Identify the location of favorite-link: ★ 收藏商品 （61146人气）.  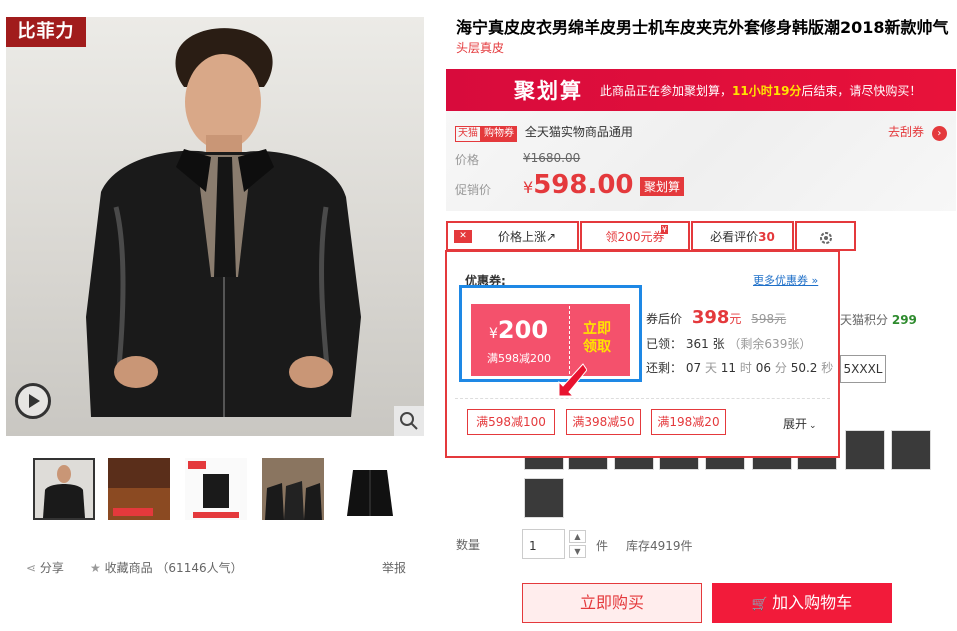
(166, 567).